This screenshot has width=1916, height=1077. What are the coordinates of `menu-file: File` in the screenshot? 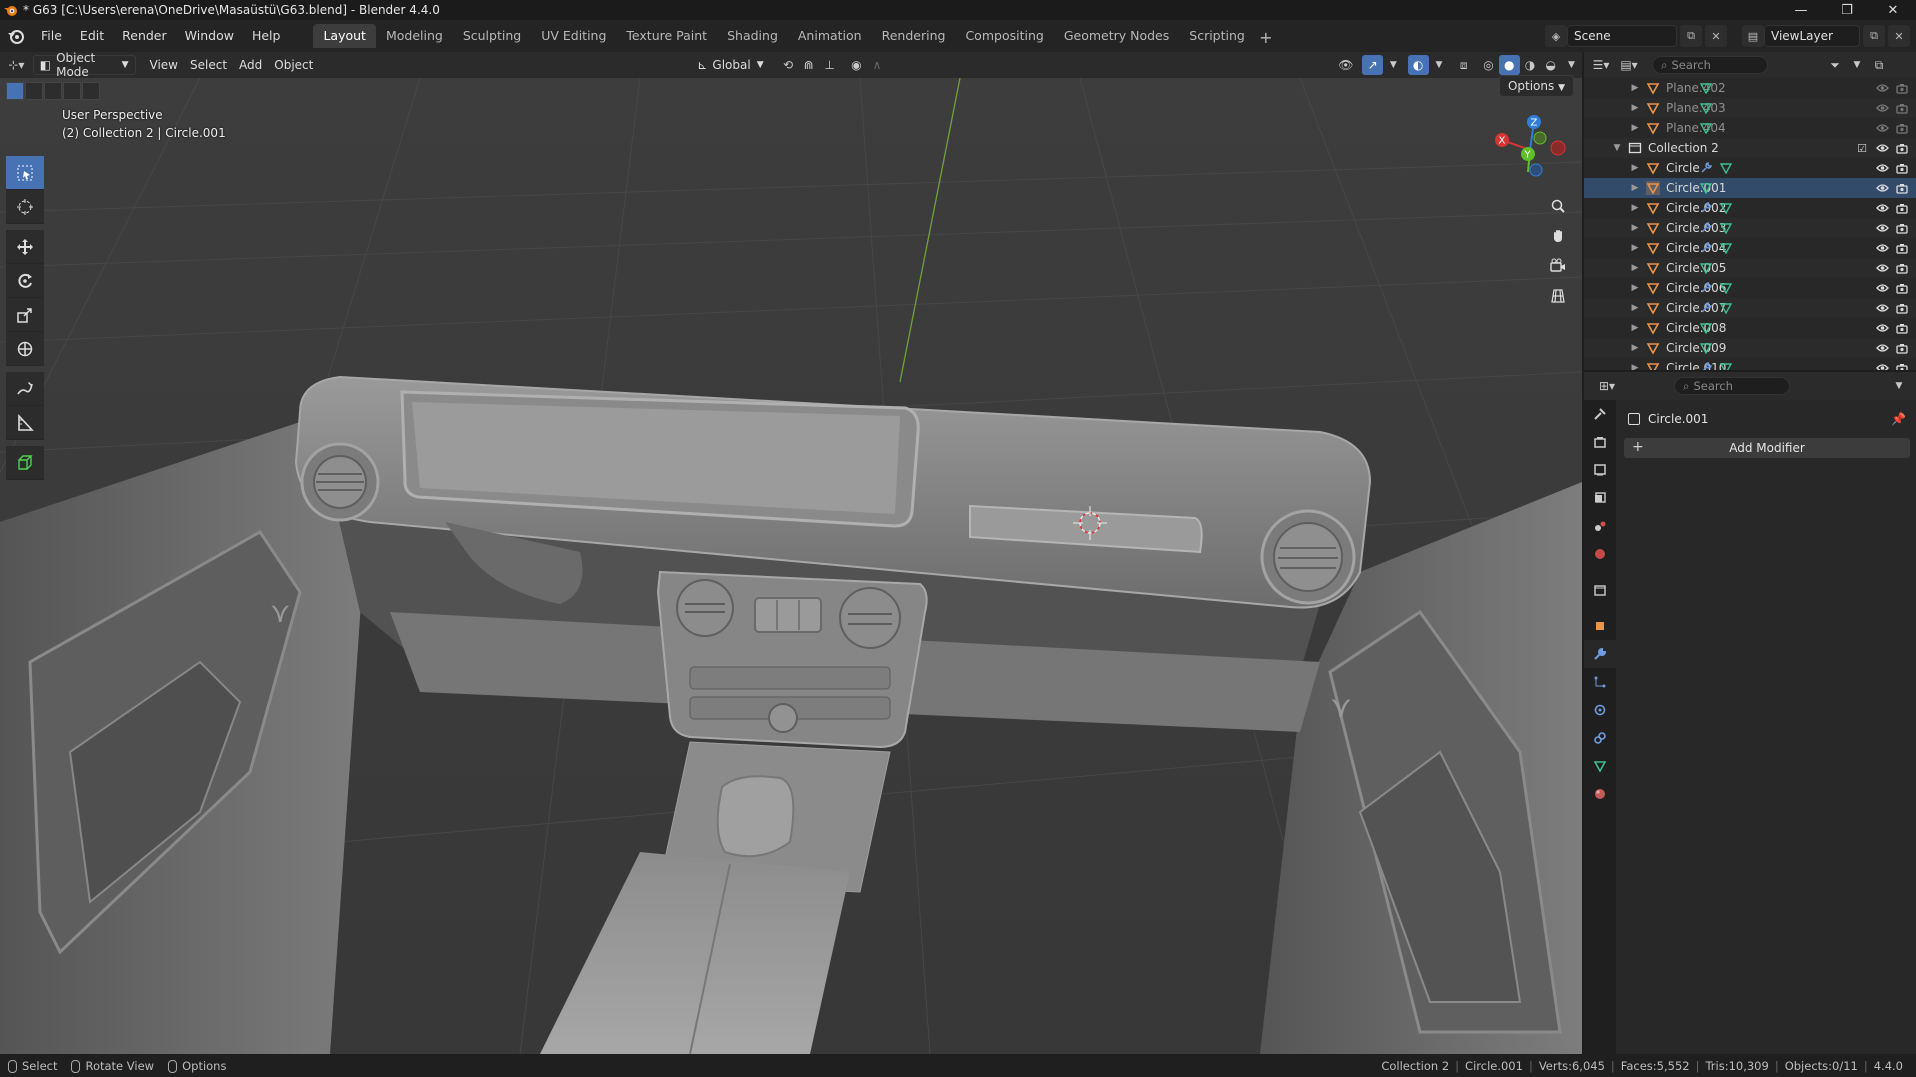 It's located at (51, 36).